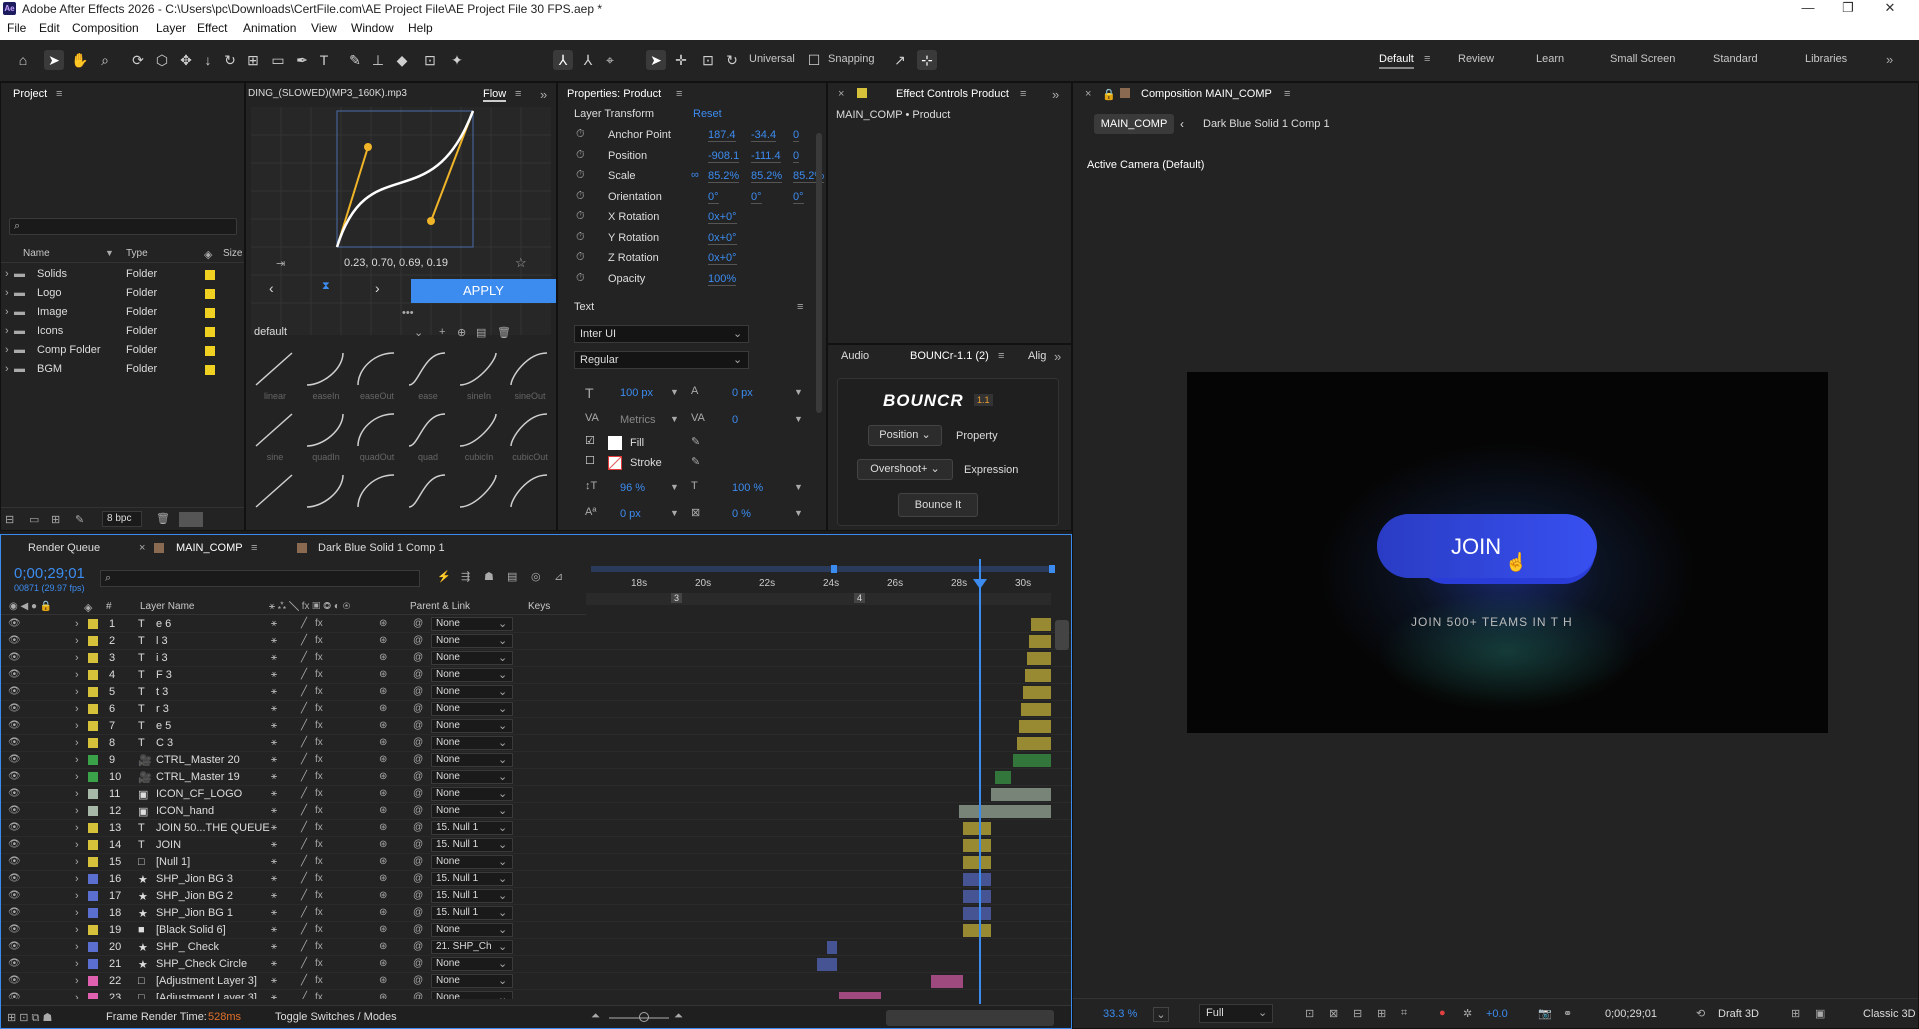  What do you see at coordinates (122, 331) in the screenshot?
I see `project-item: › ▬ Icons Folder` at bounding box center [122, 331].